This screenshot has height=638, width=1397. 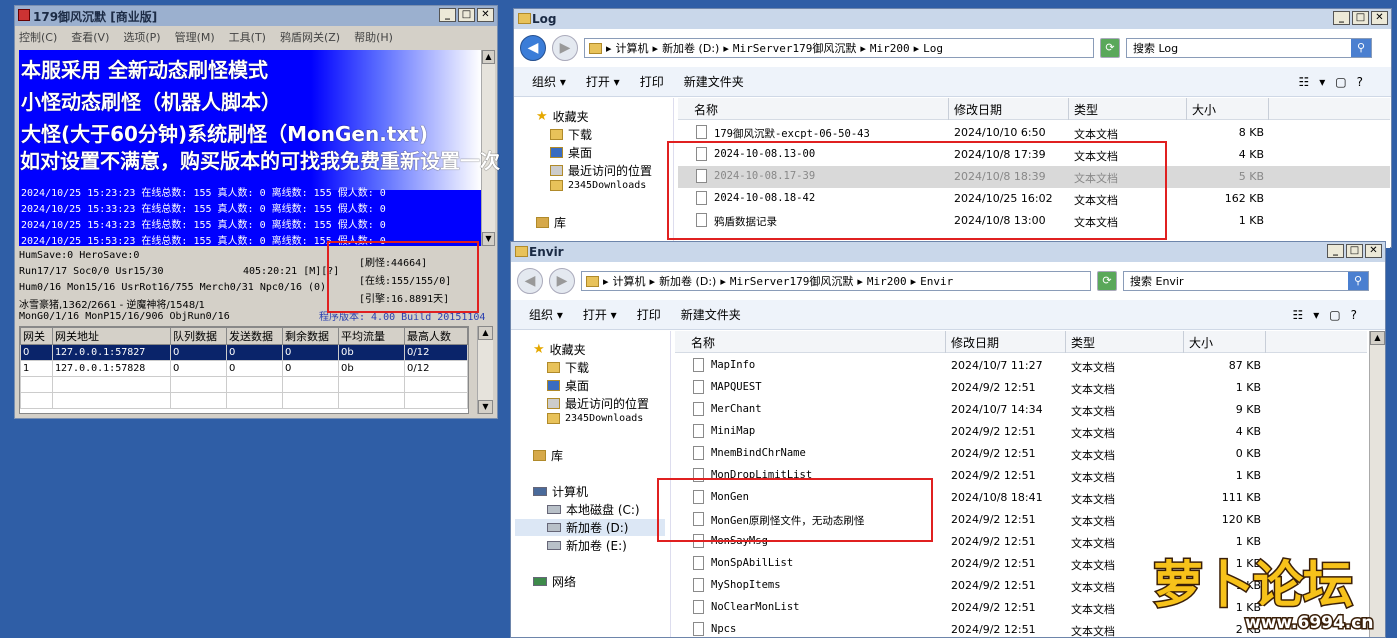 I want to click on nav-drive-e: 新加卷 (E:), so click(x=587, y=545).